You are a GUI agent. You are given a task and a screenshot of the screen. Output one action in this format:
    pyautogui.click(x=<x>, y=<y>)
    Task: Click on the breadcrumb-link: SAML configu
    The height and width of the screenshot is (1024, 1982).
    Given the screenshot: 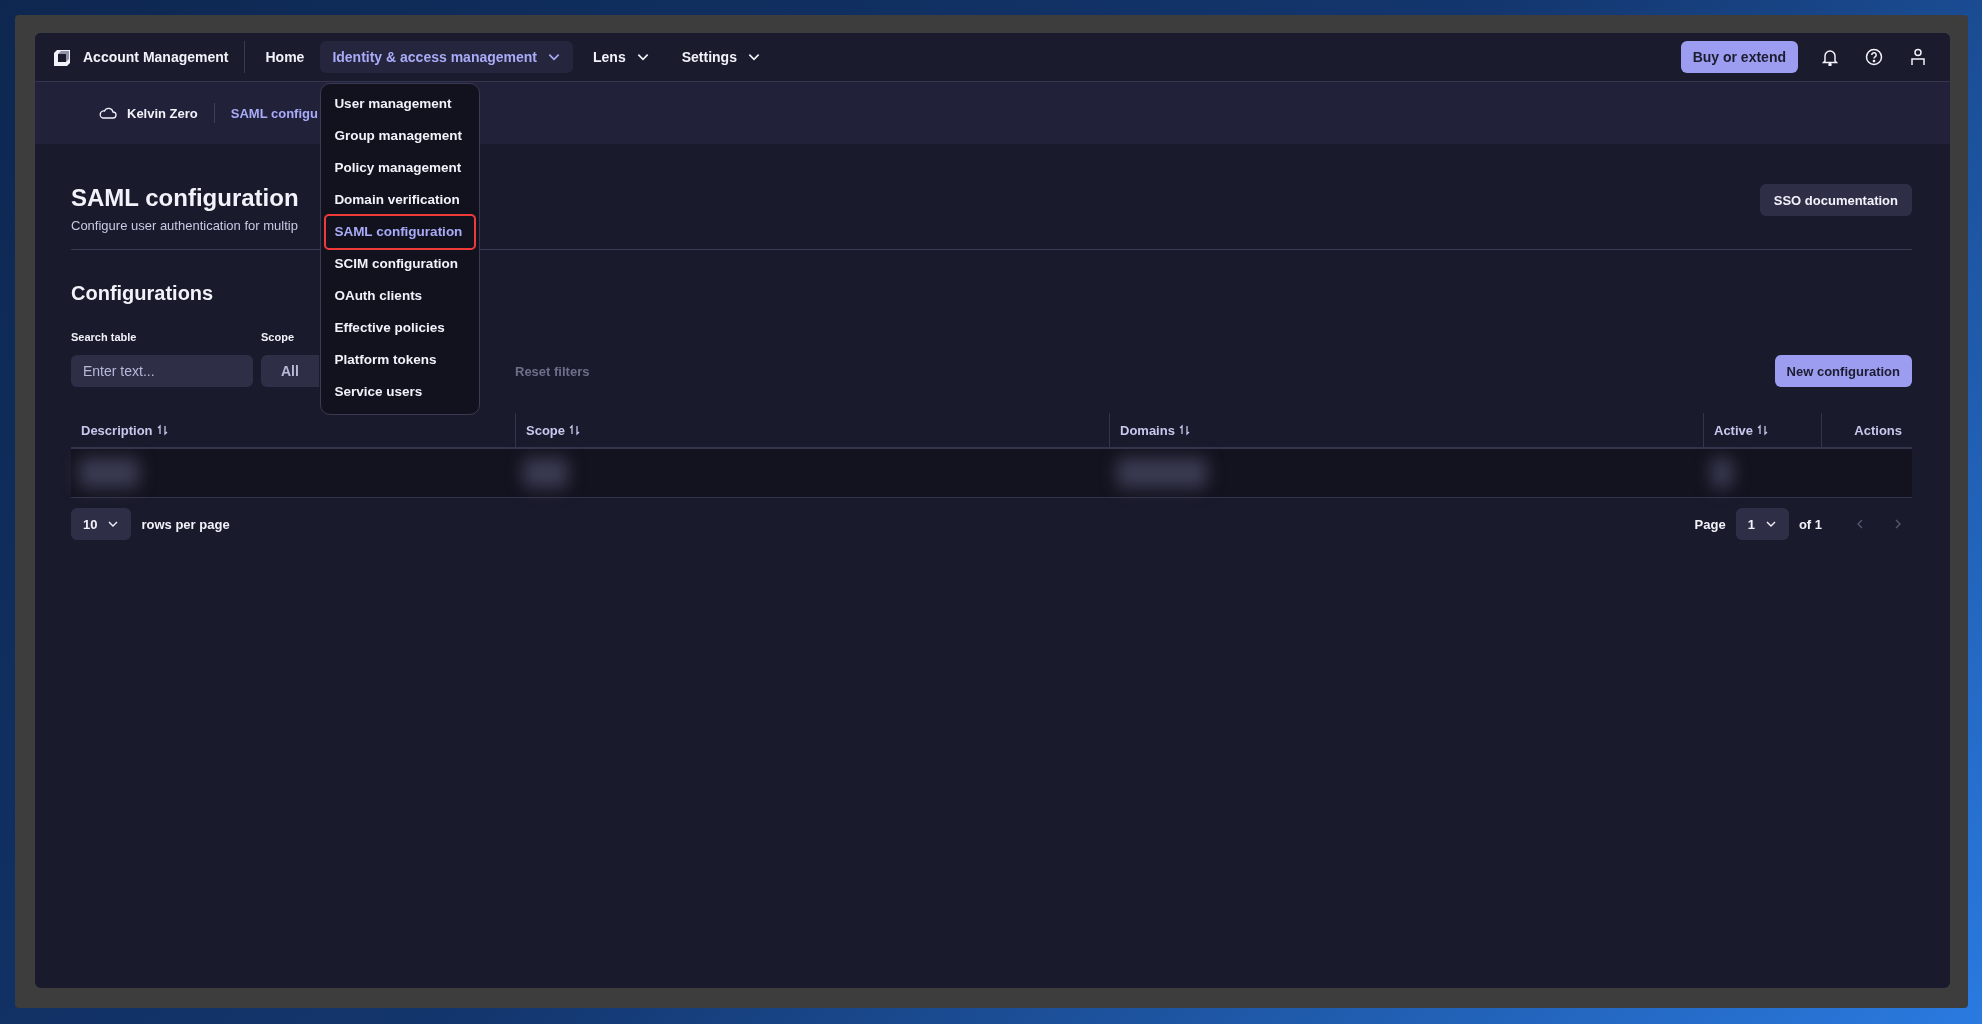 What is the action you would take?
    pyautogui.click(x=274, y=113)
    